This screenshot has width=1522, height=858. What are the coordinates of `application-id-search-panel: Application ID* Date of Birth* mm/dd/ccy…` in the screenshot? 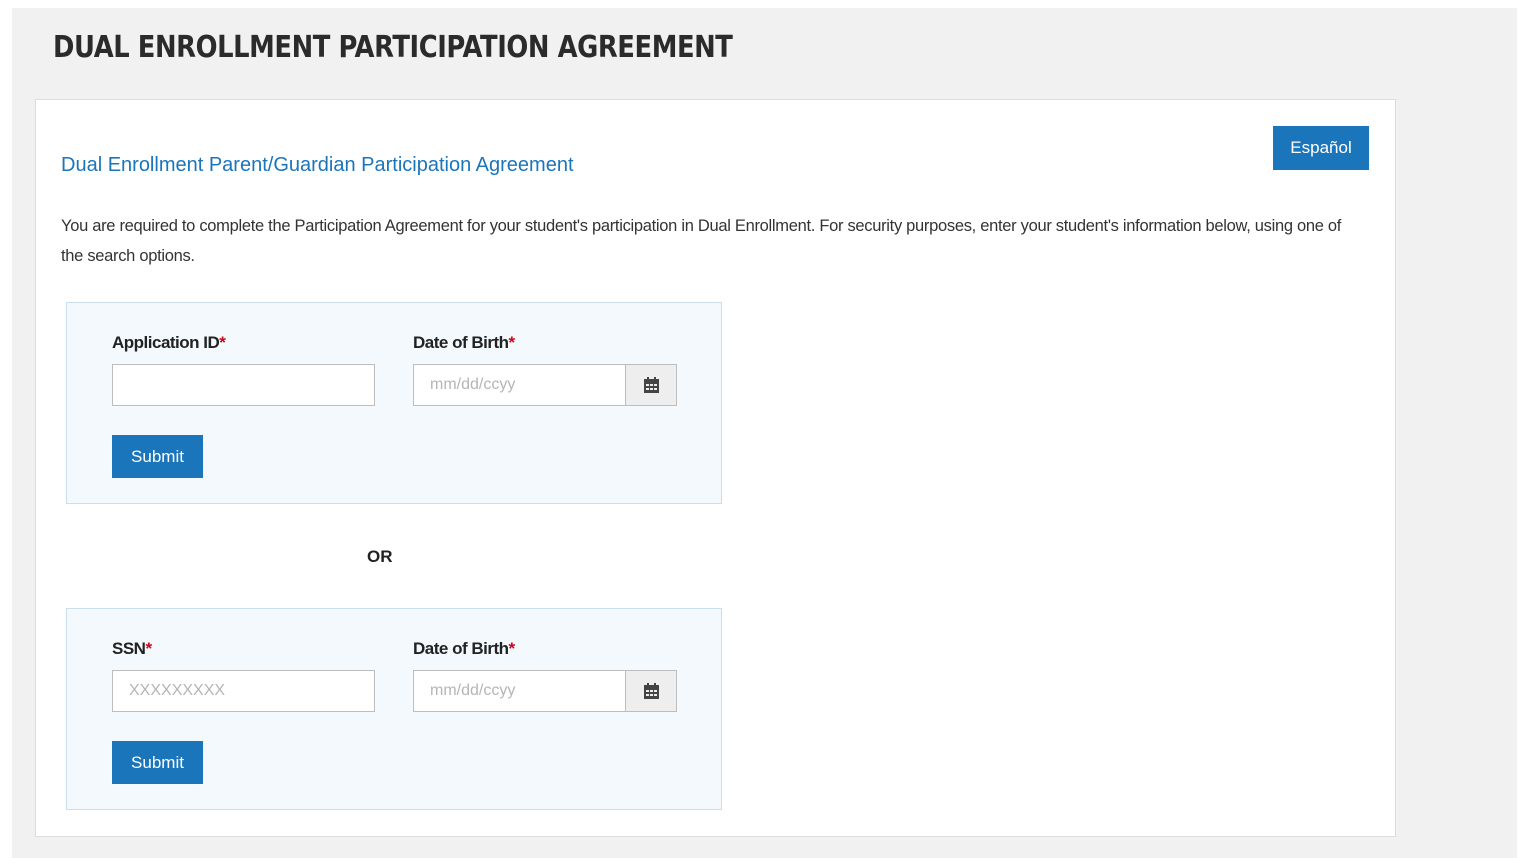 It's located at (394, 403).